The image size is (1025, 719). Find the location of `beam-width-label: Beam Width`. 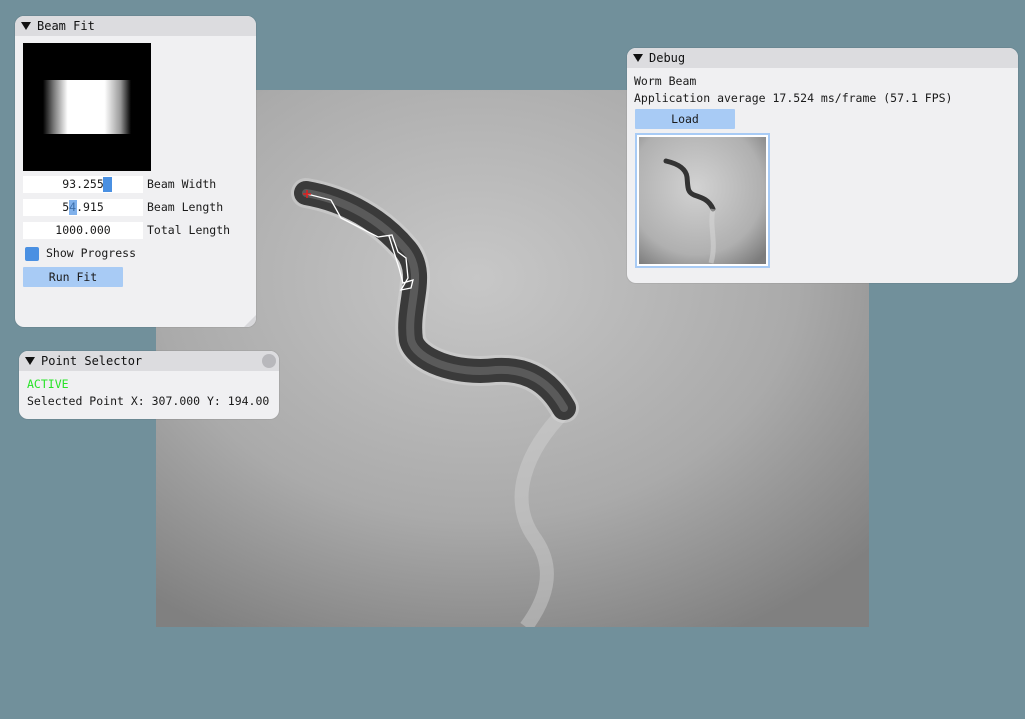

beam-width-label: Beam Width is located at coordinates (182, 184).